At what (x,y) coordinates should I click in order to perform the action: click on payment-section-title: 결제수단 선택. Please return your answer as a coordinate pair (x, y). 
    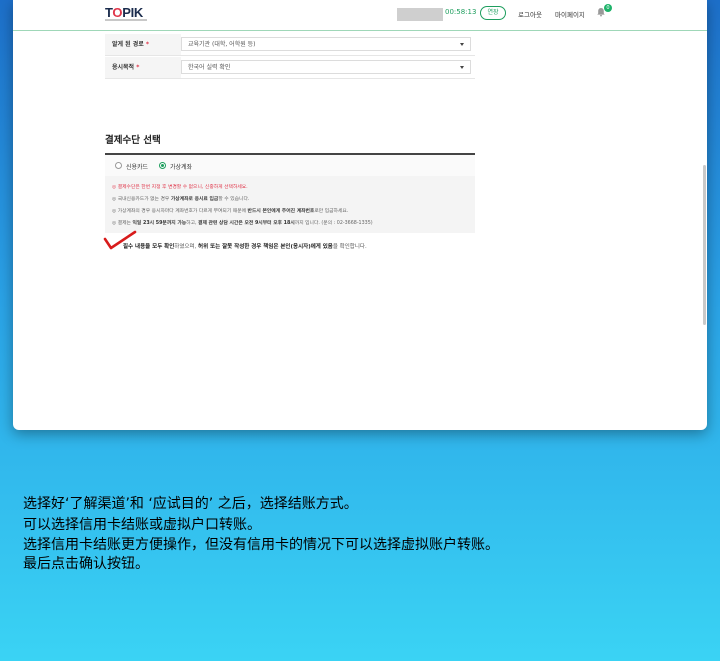
    Looking at the image, I should click on (133, 140).